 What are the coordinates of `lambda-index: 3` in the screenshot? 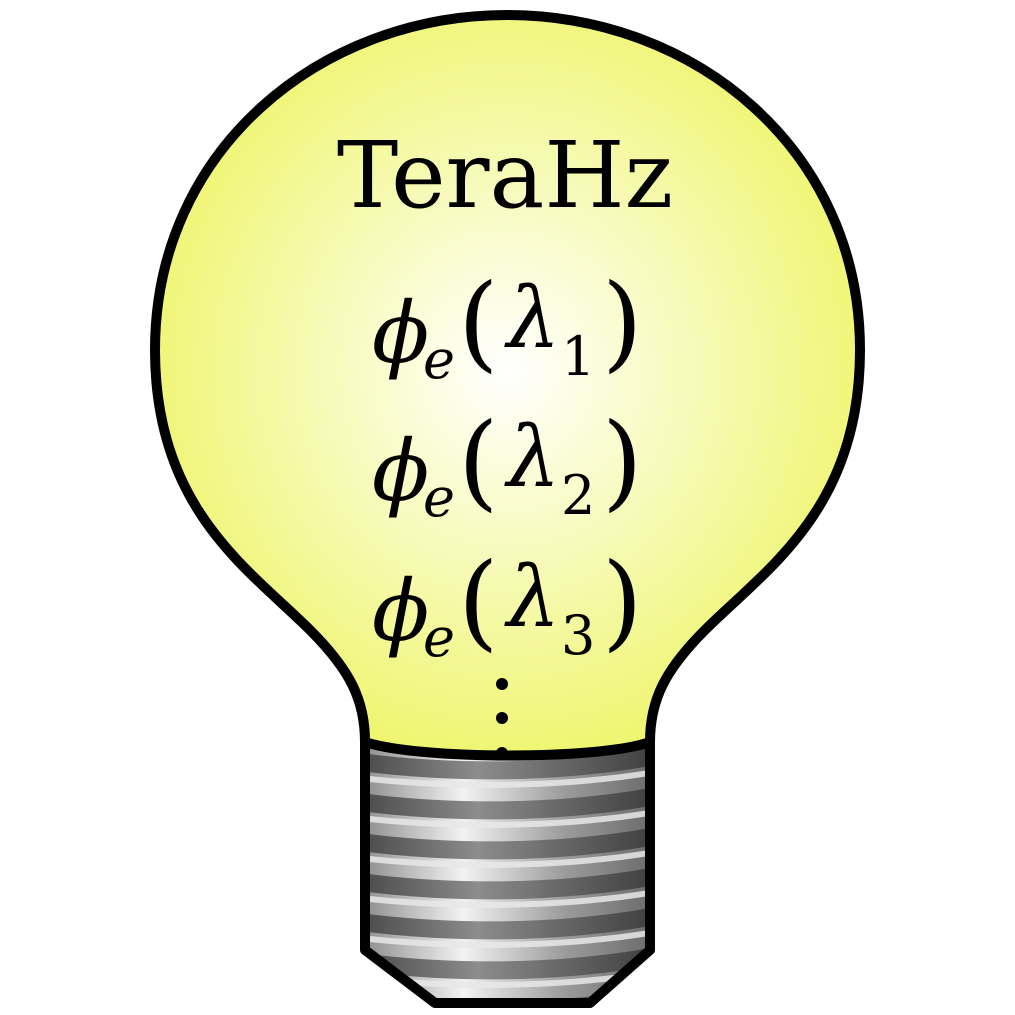 It's located at (578, 635).